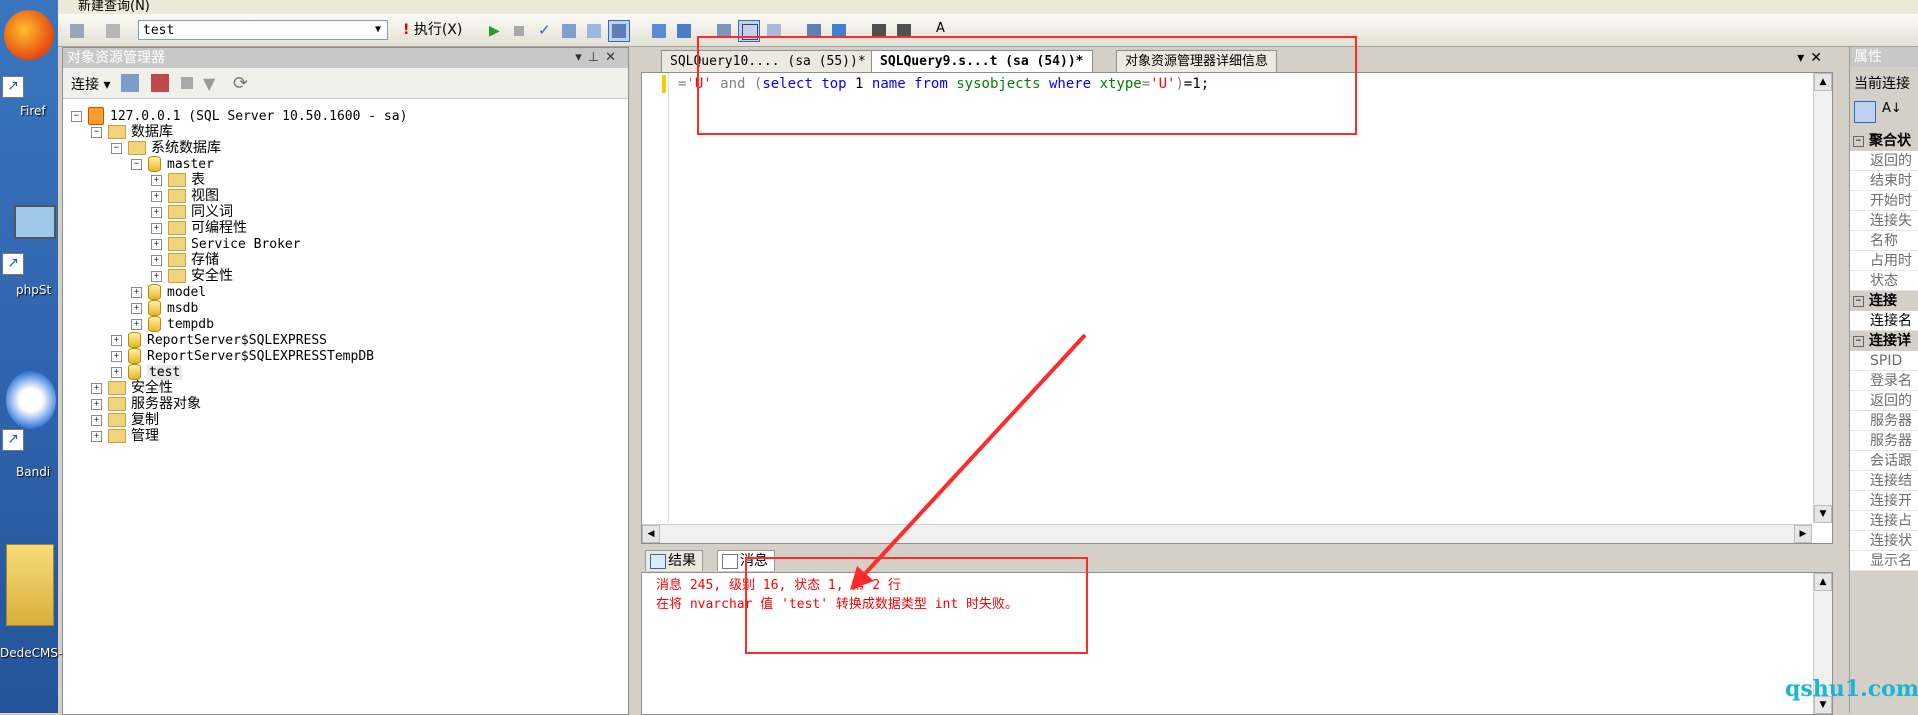 This screenshot has width=1918, height=715. I want to click on annotation-arrow-line, so click(973, 456).